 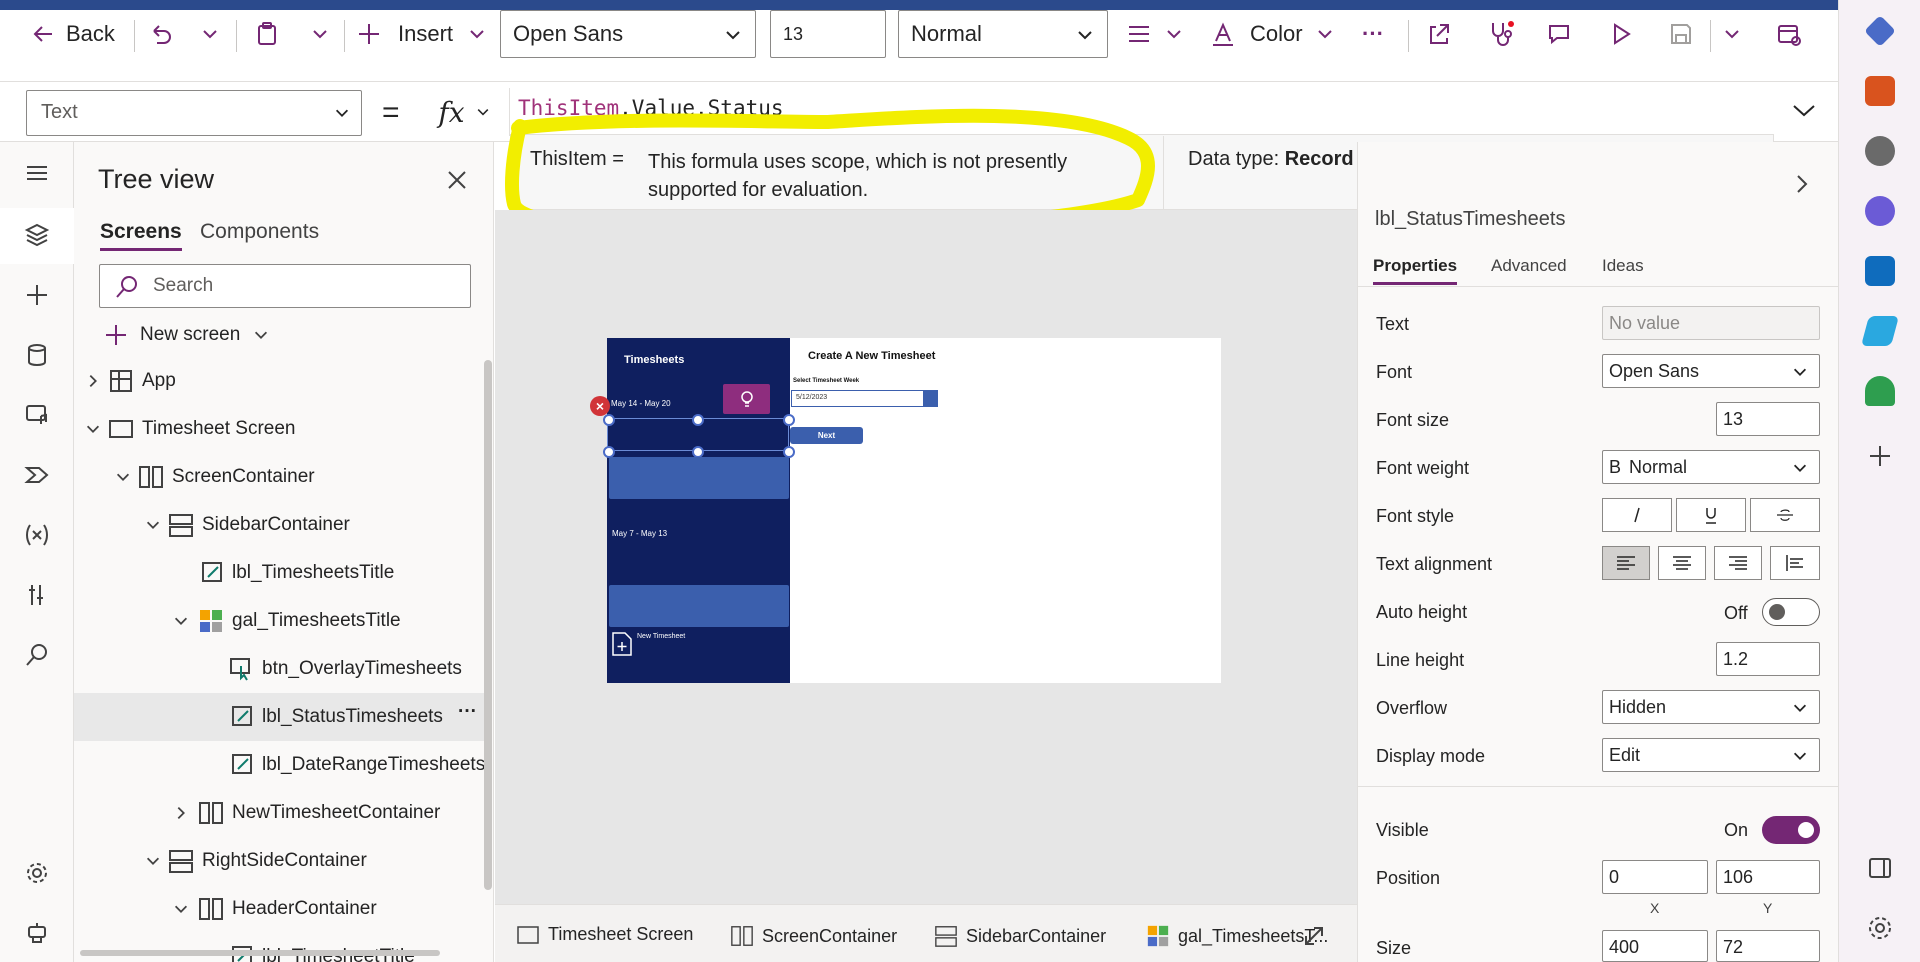 What do you see at coordinates (141, 235) in the screenshot?
I see `tab-screens: Screens` at bounding box center [141, 235].